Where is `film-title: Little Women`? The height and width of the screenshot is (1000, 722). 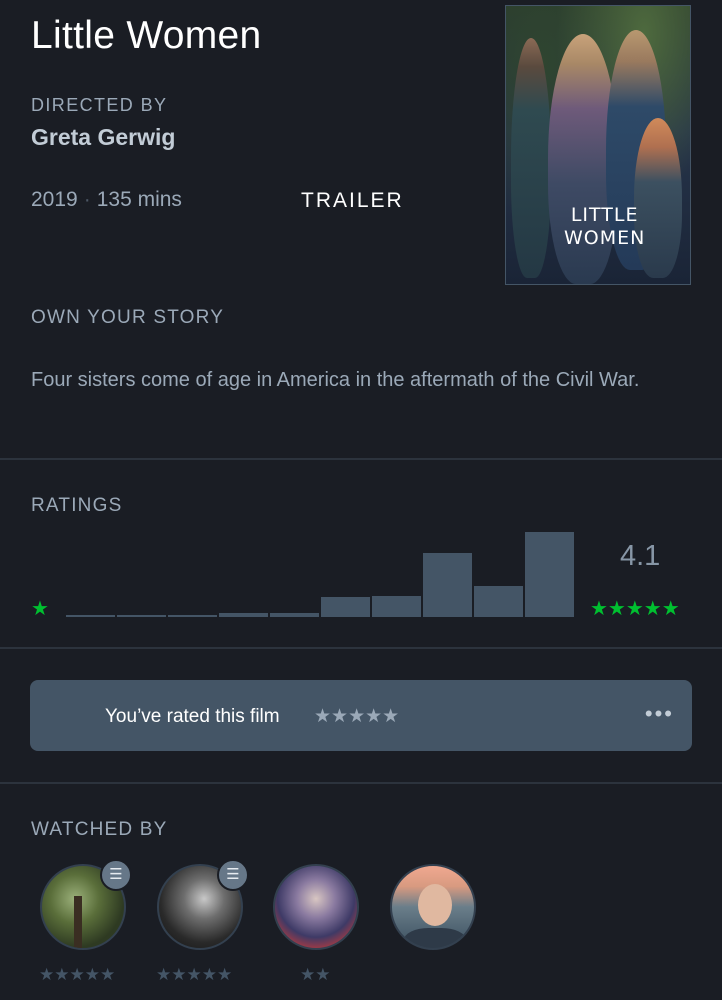
film-title: Little Women is located at coordinates (146, 35).